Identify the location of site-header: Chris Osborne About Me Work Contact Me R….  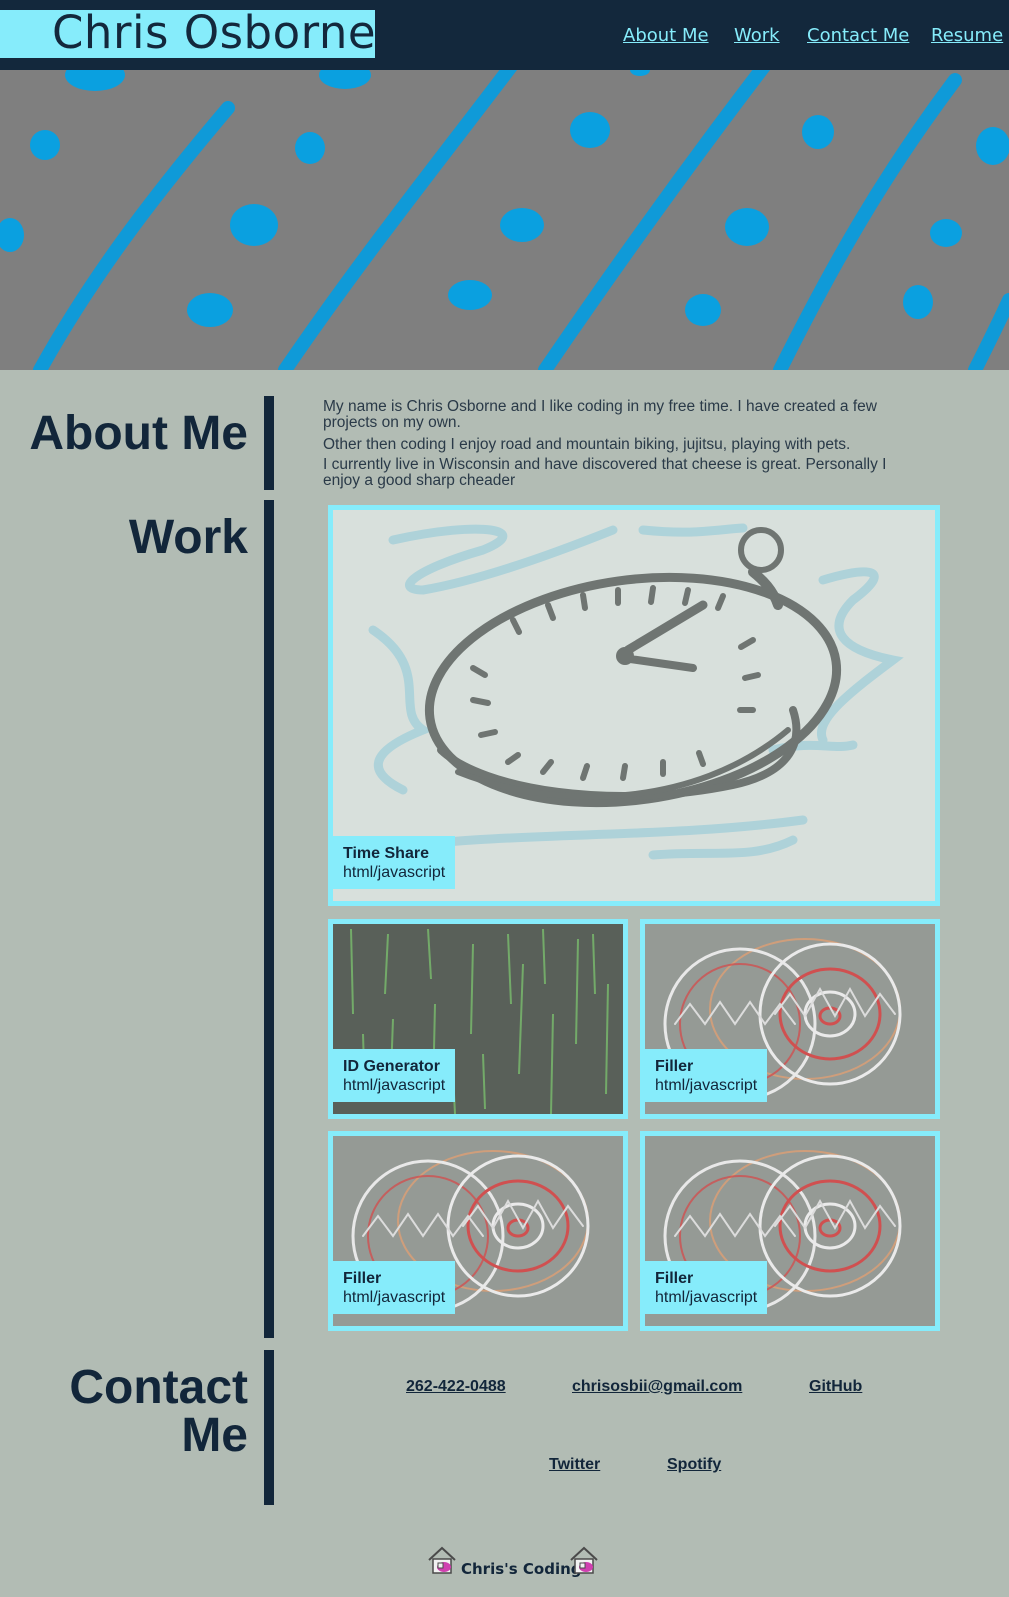
(504, 35).